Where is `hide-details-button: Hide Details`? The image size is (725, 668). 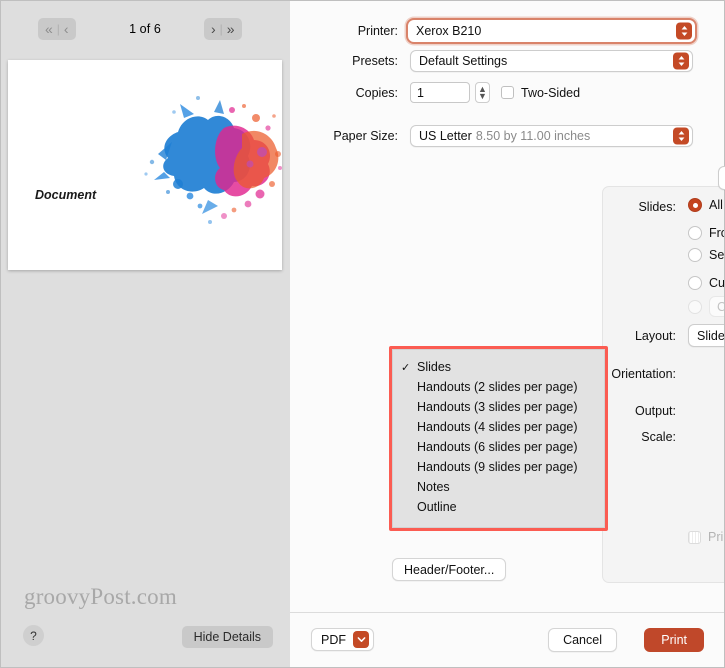 hide-details-button: Hide Details is located at coordinates (227, 637).